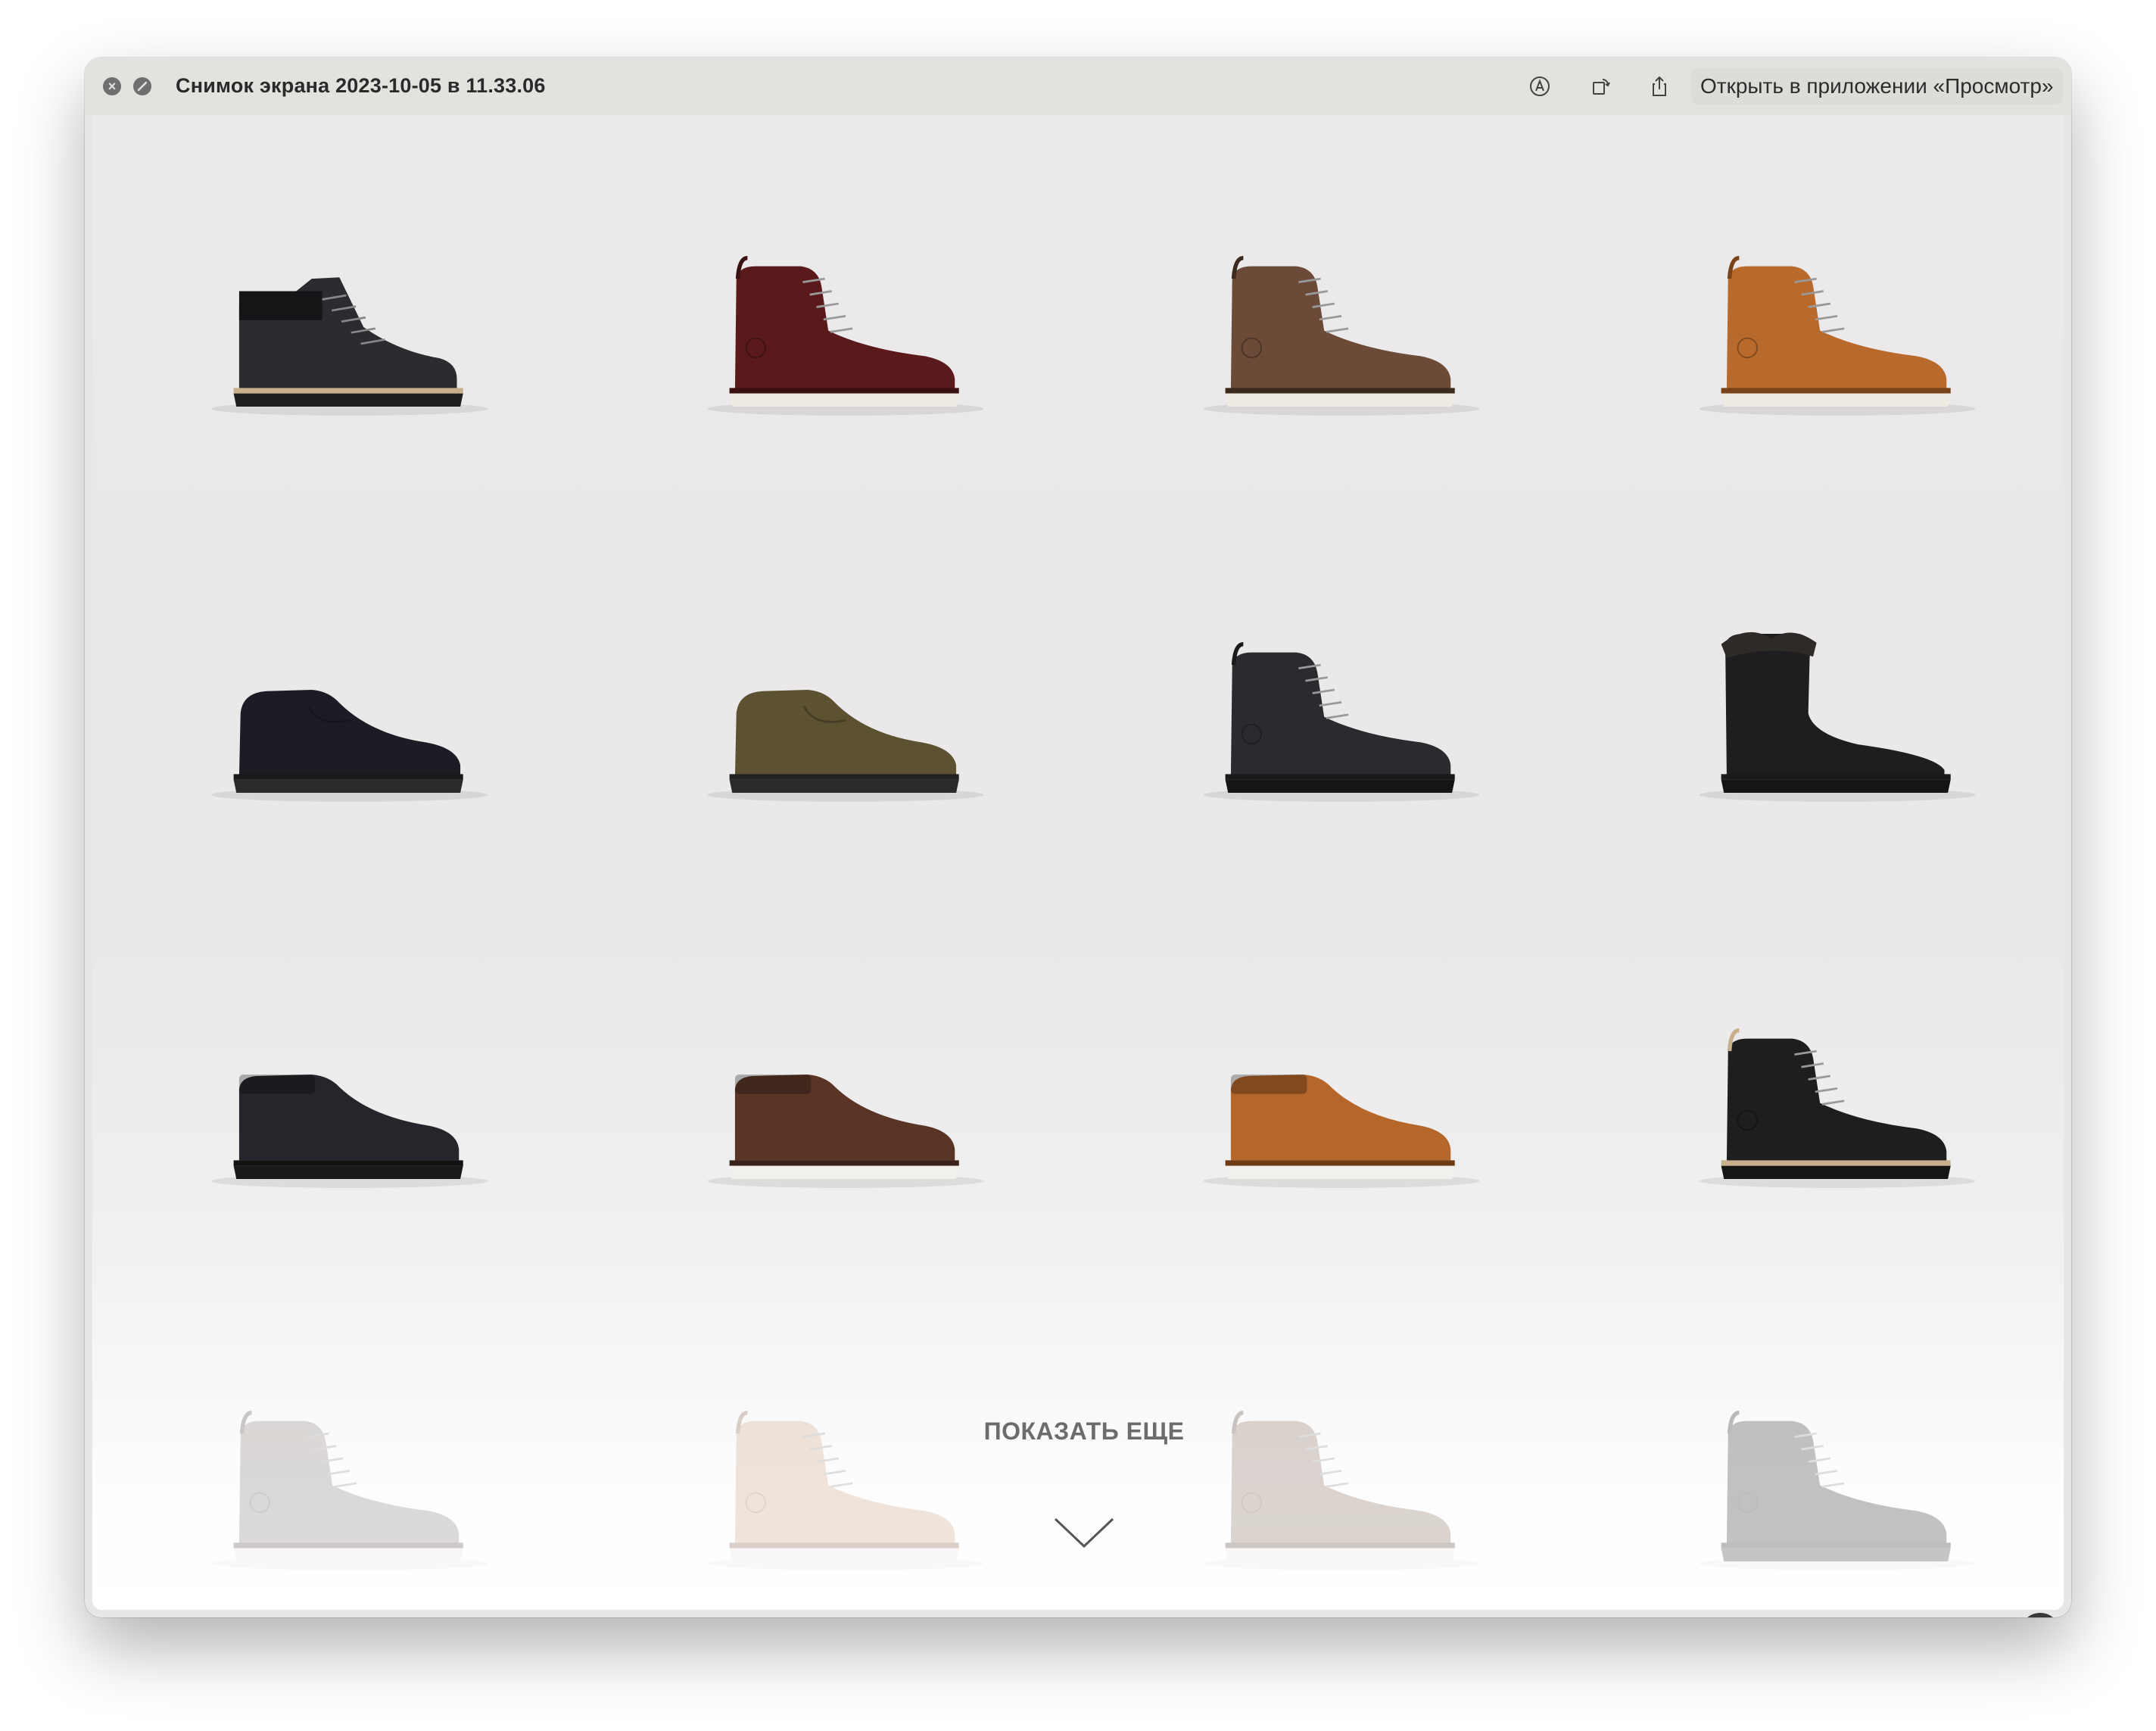  What do you see at coordinates (2040, 1615) in the screenshot?
I see `live-text-button` at bounding box center [2040, 1615].